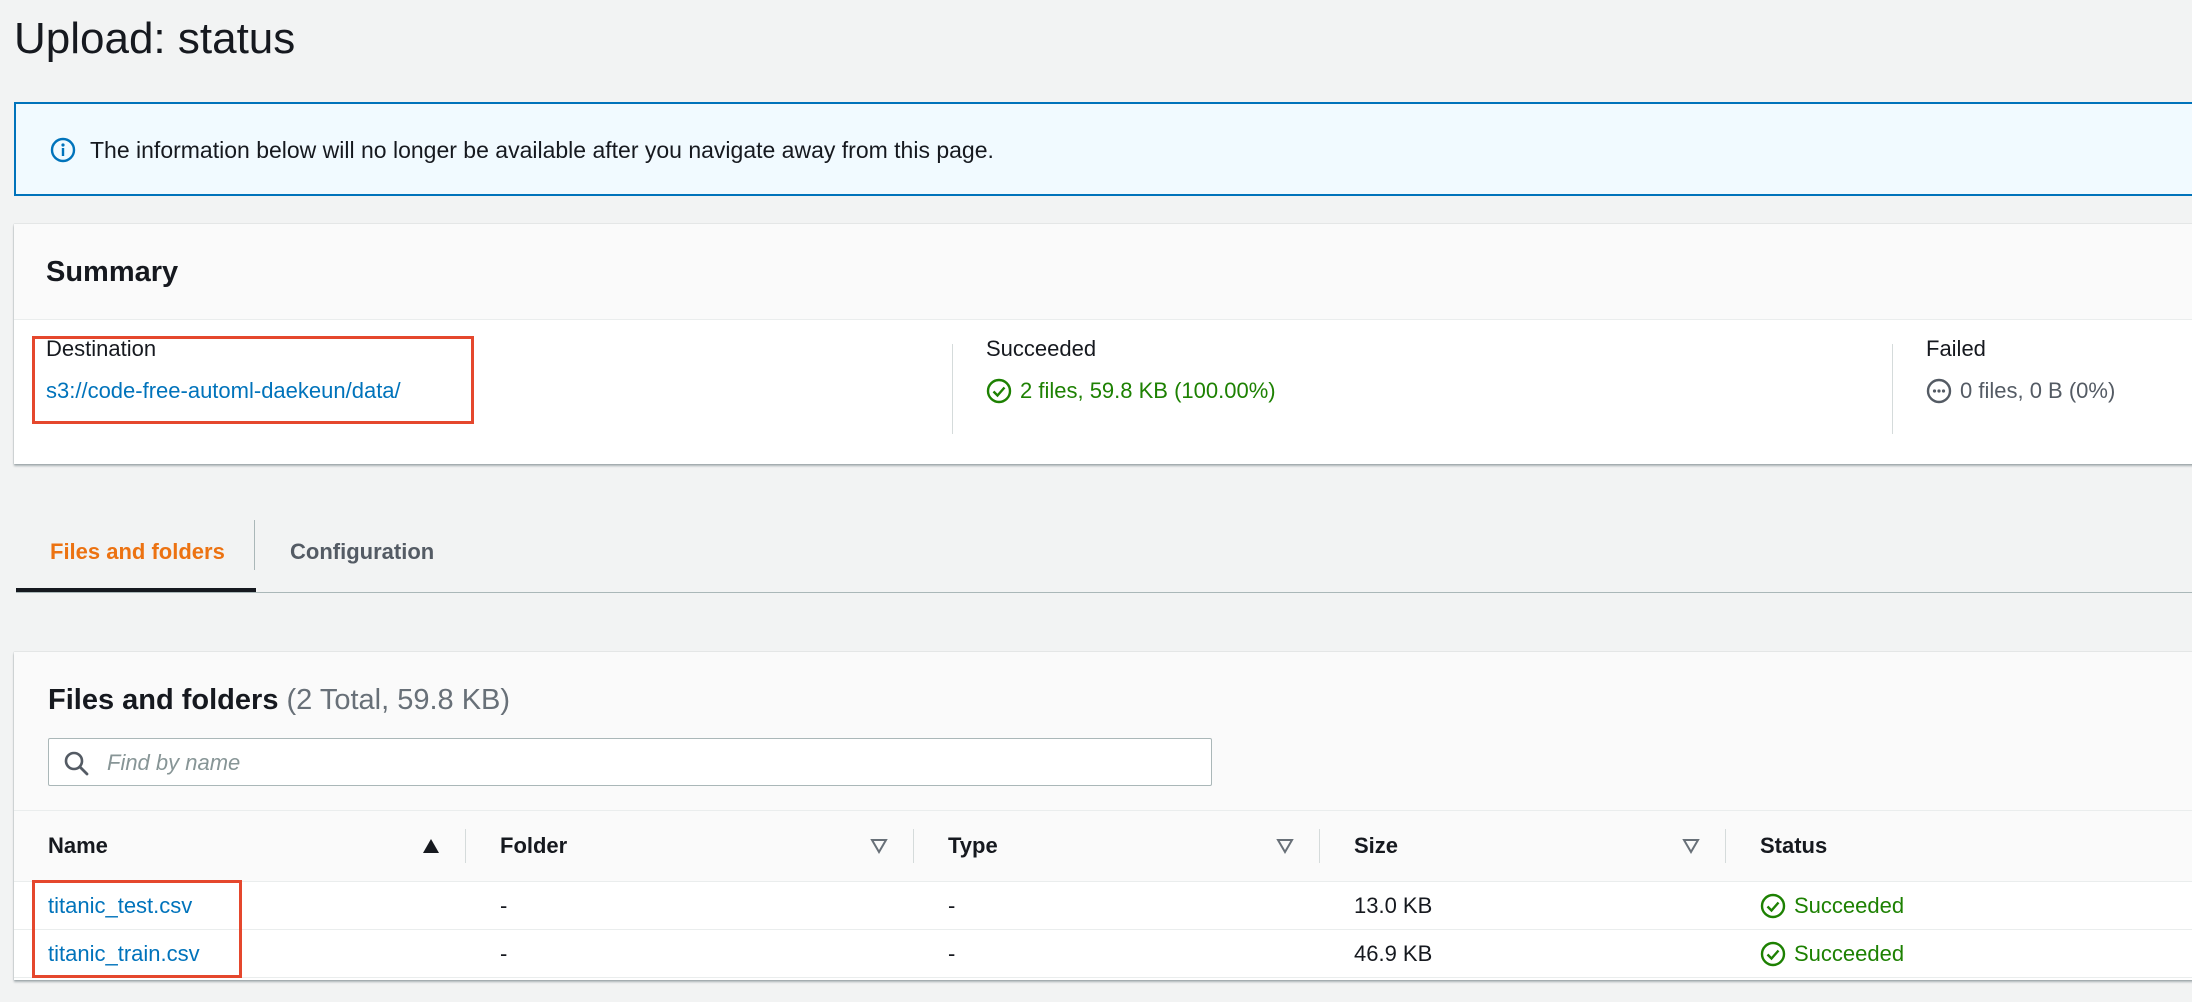 The image size is (2192, 1002). I want to click on file-name-link: titanic_train.csv, so click(124, 953).